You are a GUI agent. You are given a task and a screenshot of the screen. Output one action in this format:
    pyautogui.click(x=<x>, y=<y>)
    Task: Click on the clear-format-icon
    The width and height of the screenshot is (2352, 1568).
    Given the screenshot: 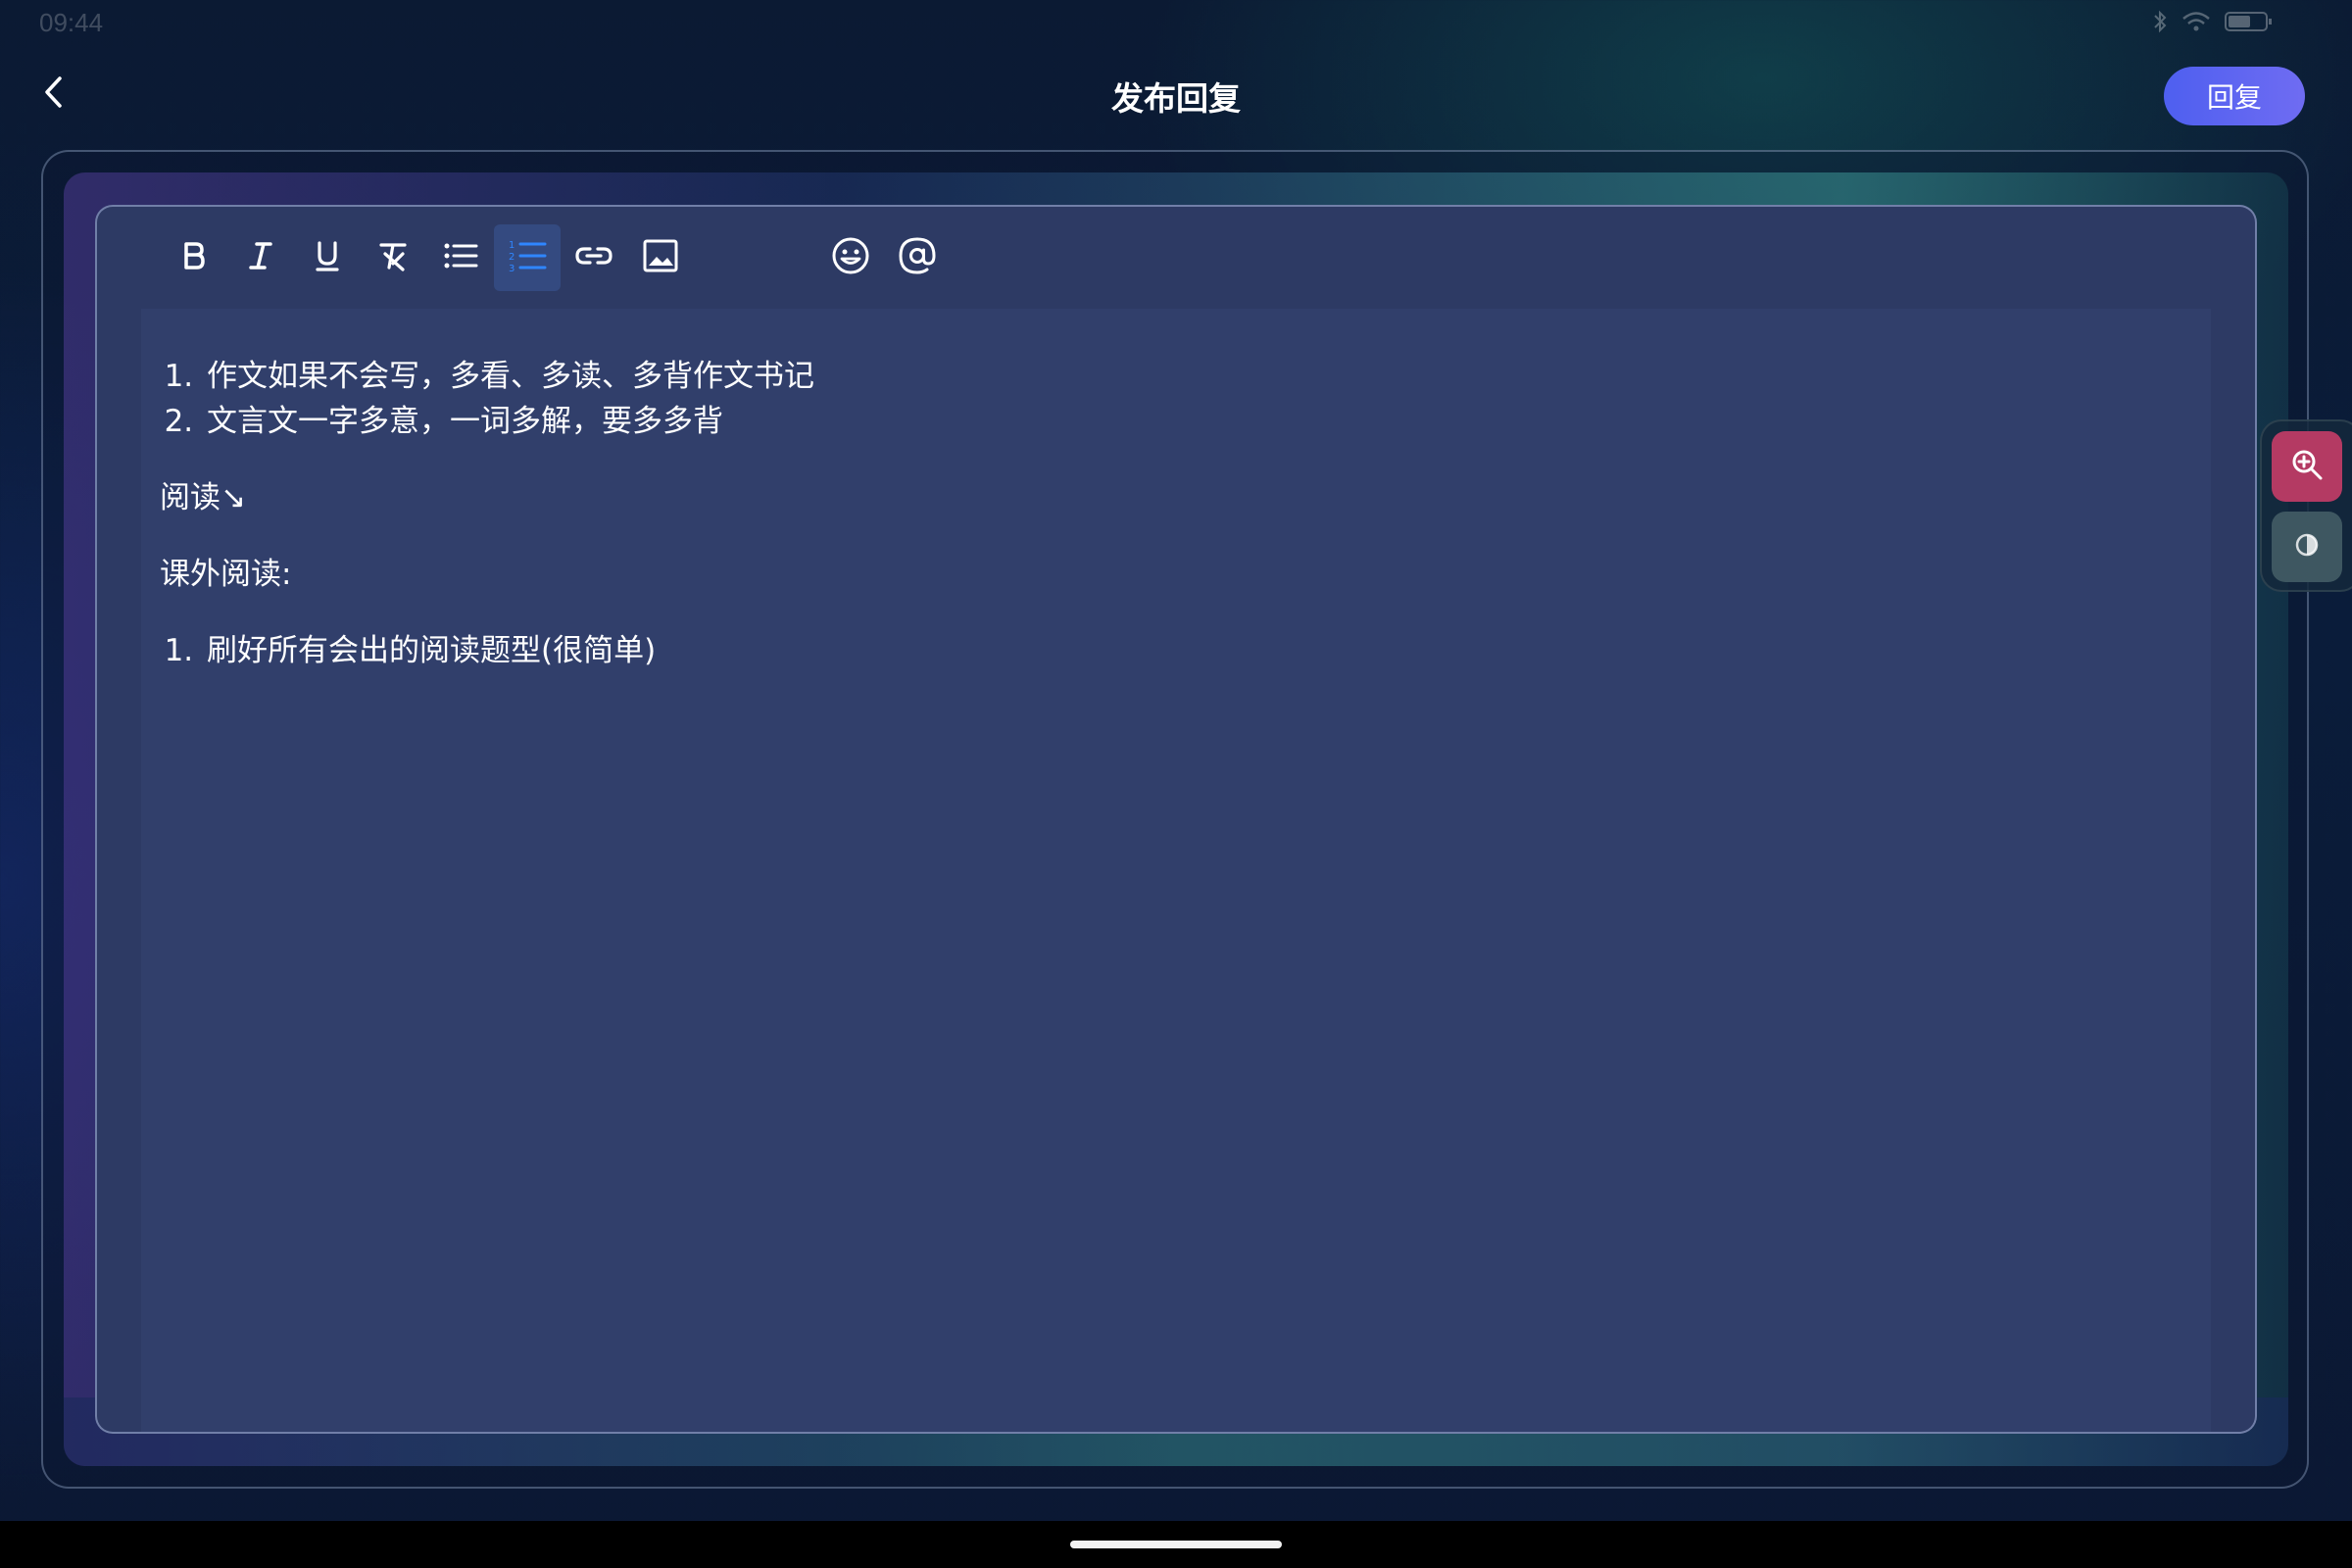 What is the action you would take?
    pyautogui.click(x=394, y=257)
    